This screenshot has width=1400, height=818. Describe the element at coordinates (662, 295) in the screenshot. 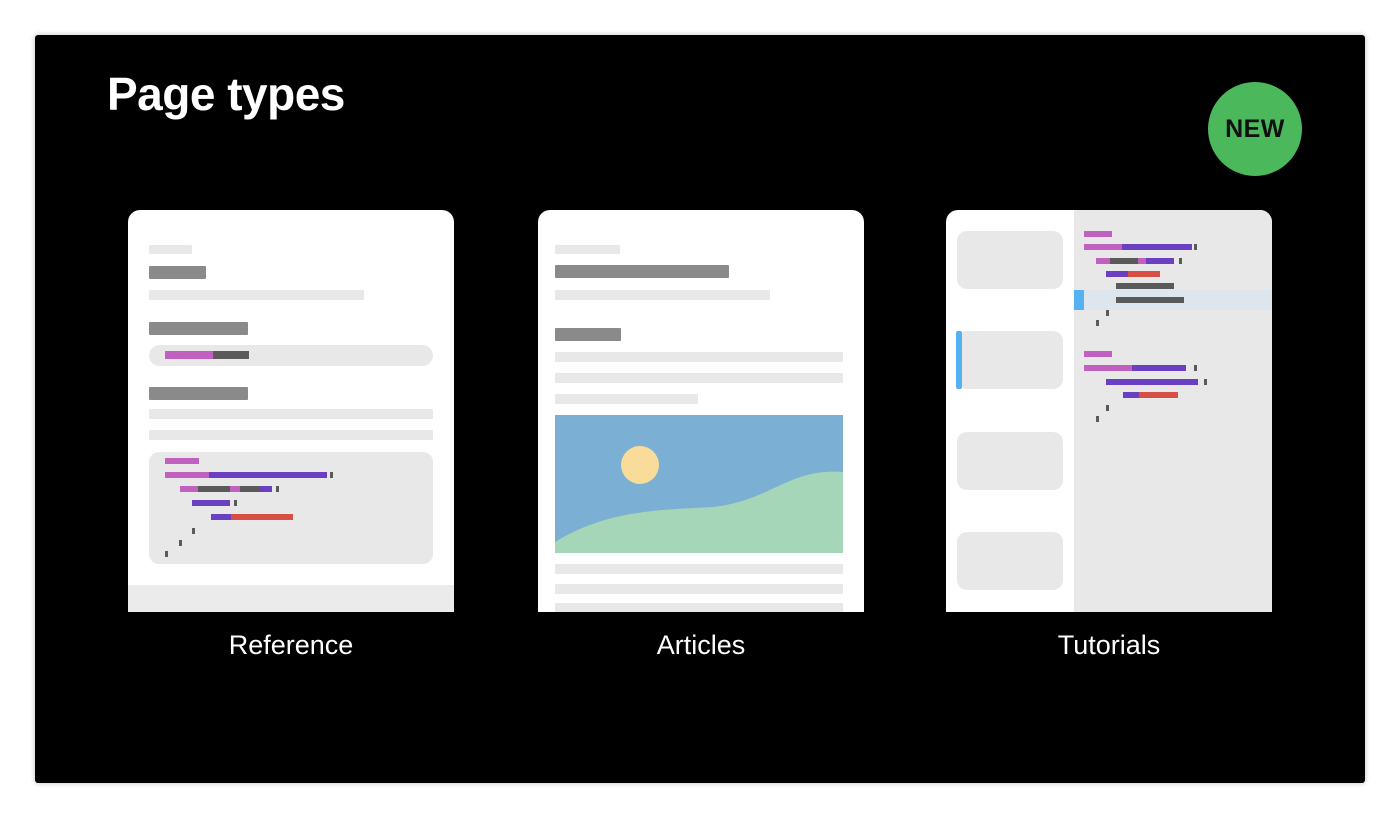

I see `article-abstract` at that location.